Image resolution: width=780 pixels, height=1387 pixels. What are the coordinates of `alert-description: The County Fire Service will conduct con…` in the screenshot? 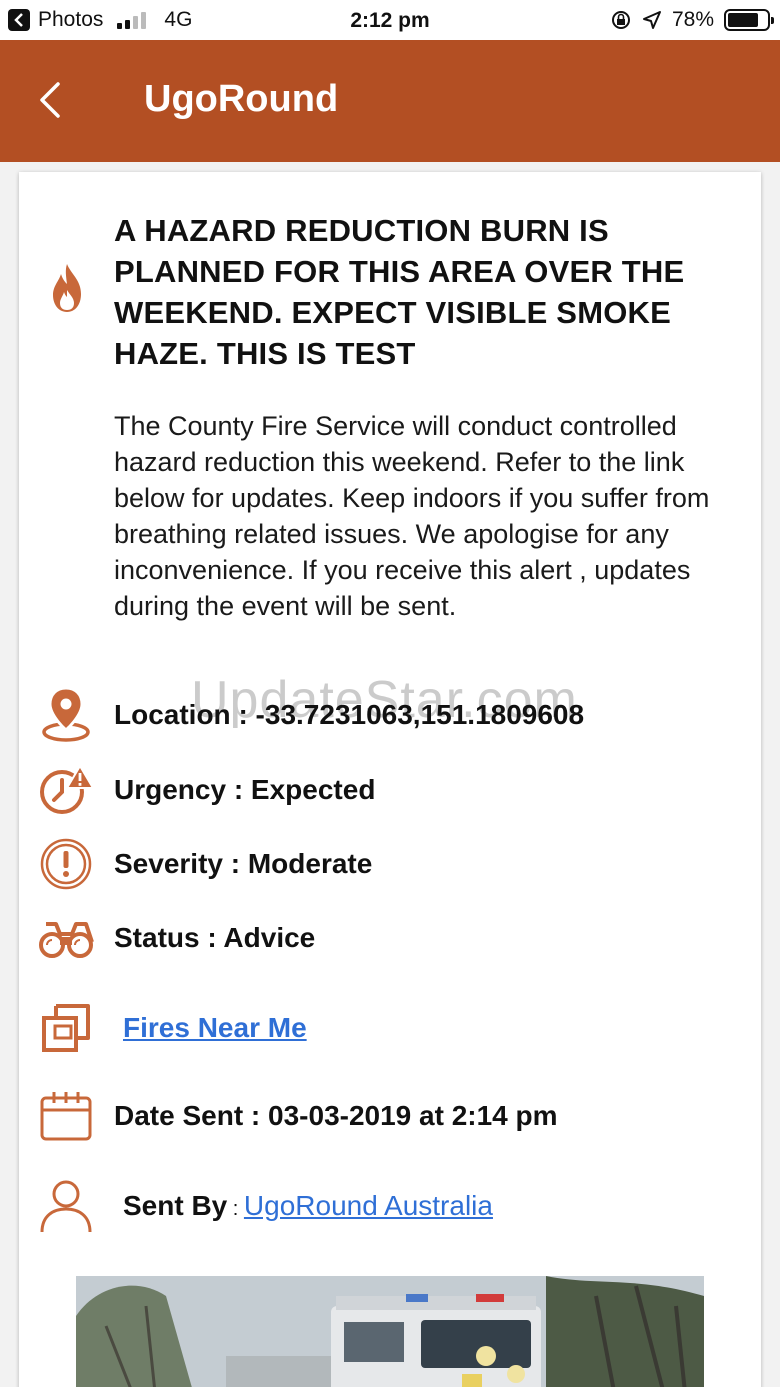 It's located at (412, 516).